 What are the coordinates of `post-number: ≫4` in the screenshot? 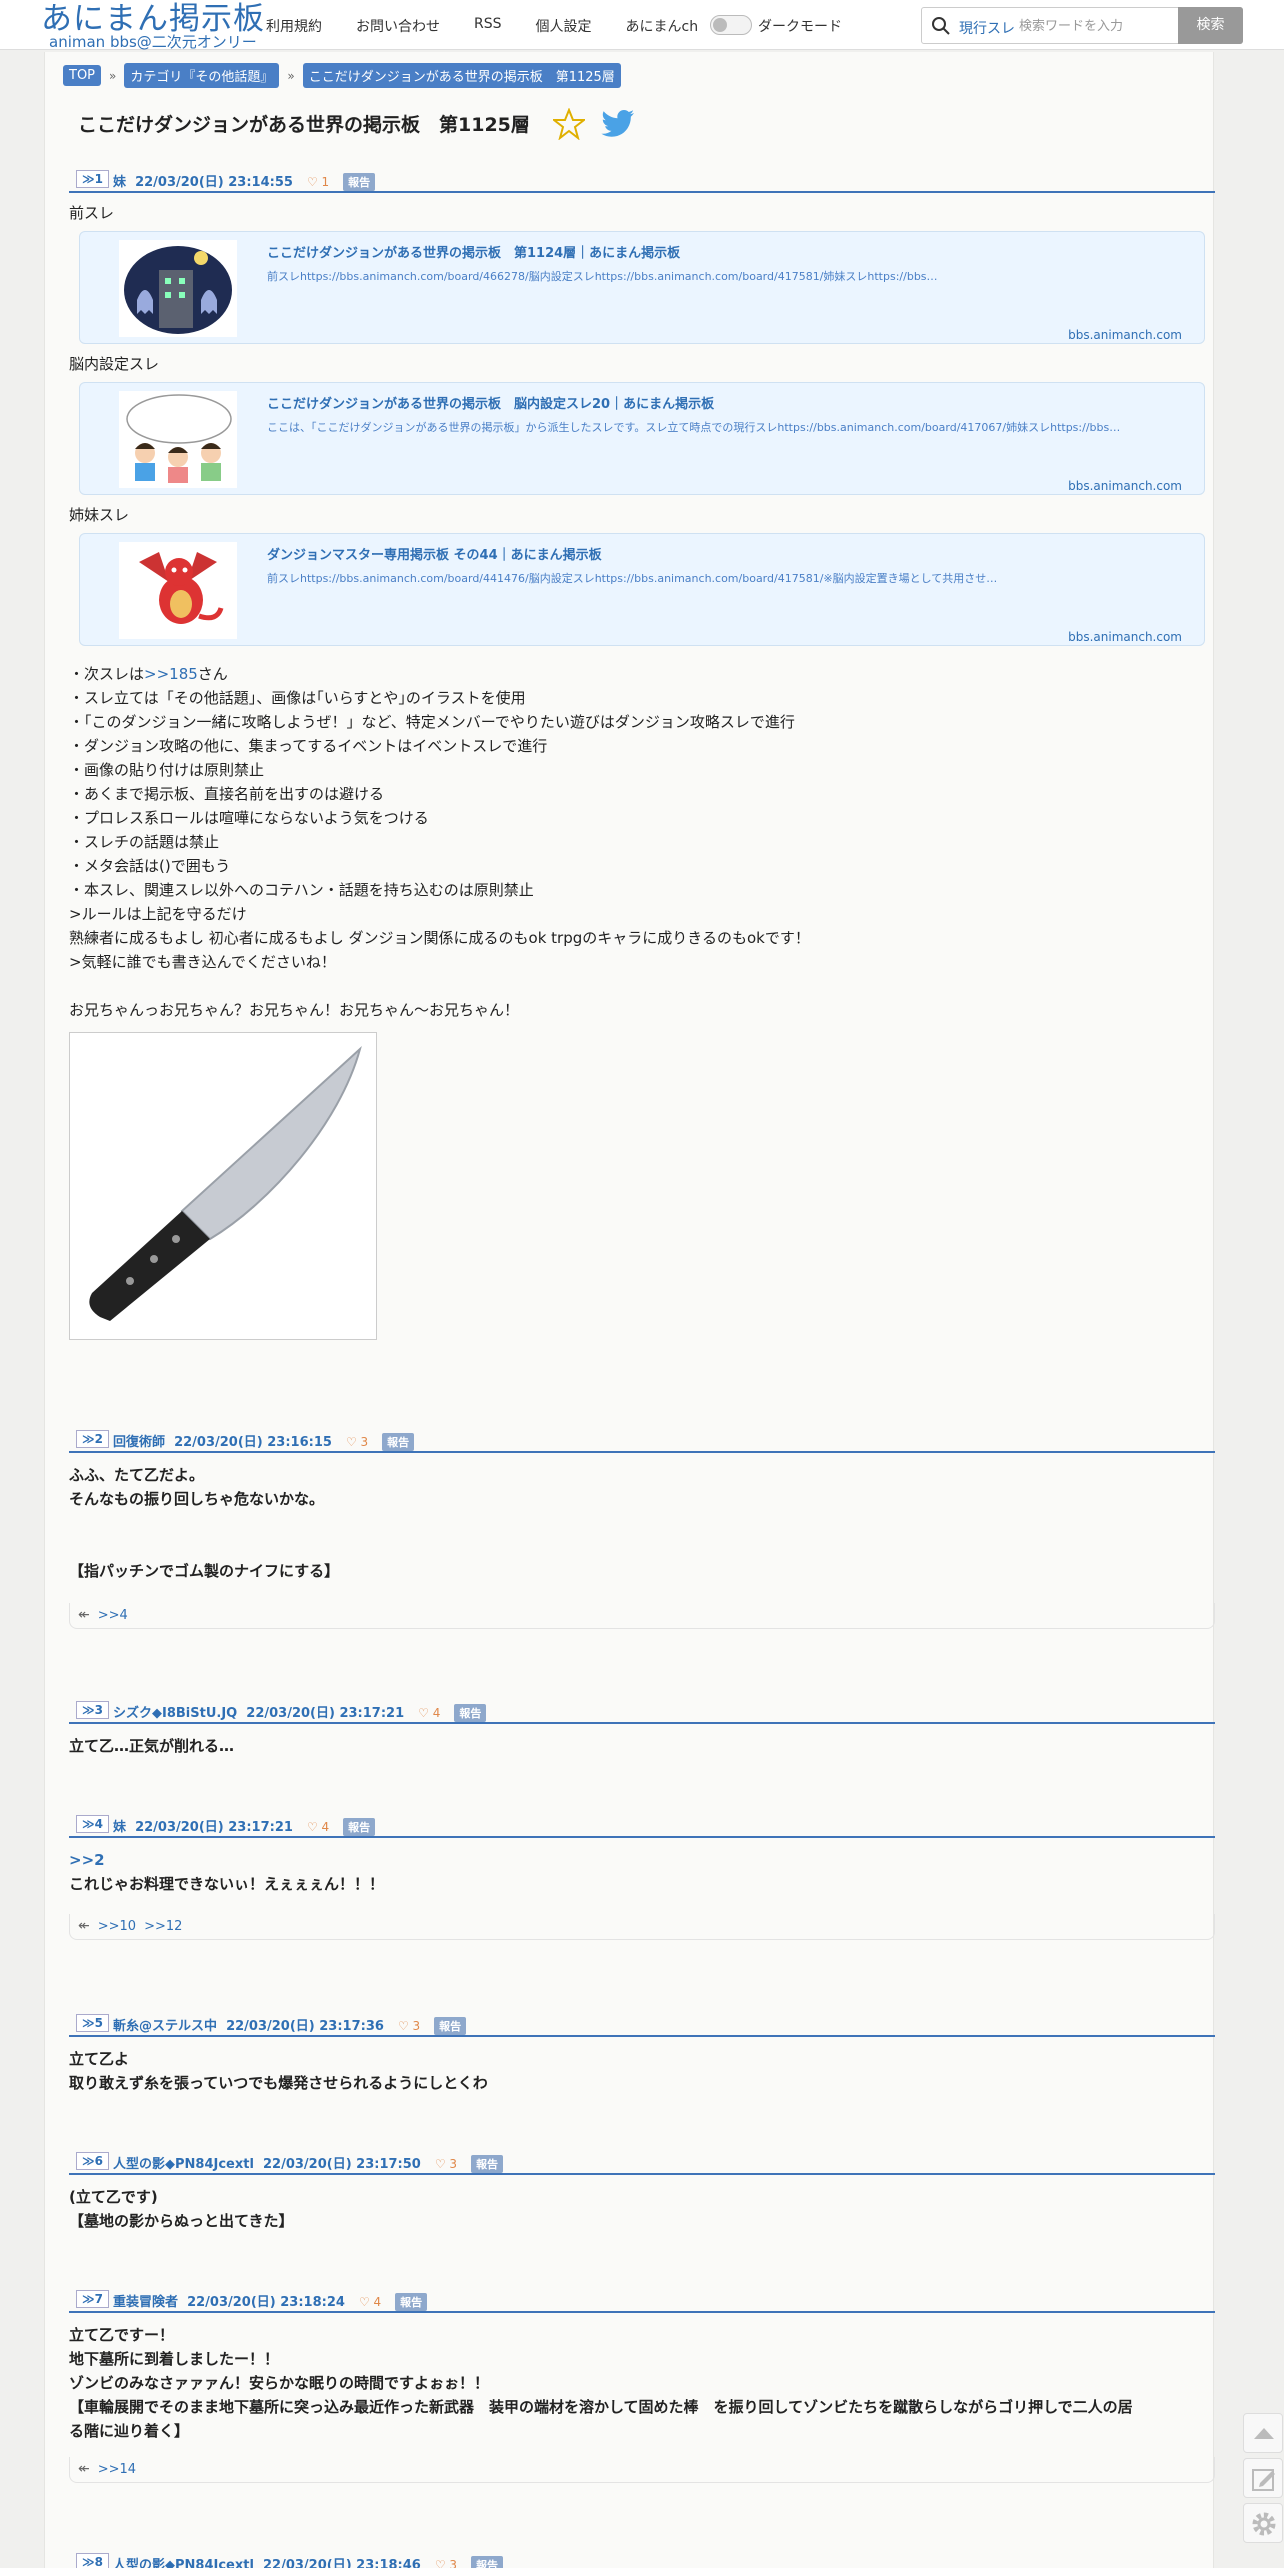 It's located at (92, 1824).